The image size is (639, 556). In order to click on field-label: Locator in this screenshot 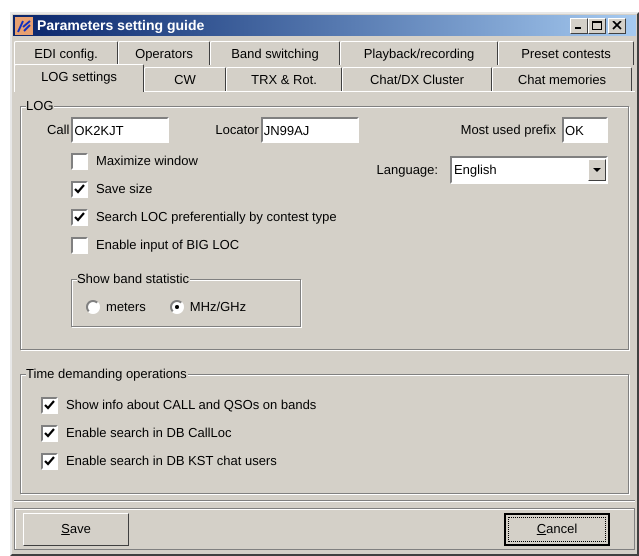, I will do `click(237, 130)`.